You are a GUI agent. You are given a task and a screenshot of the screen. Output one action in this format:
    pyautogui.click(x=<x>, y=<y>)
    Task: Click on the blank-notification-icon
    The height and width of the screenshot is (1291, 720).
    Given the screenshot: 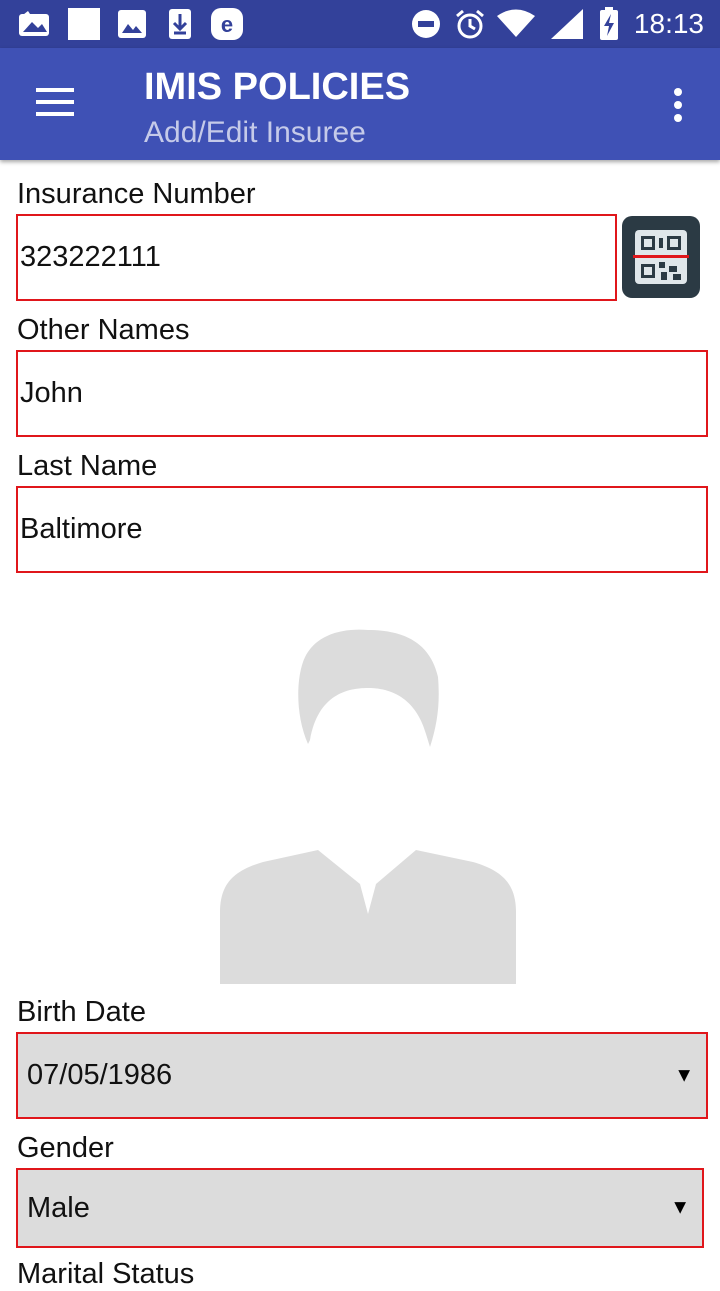 What is the action you would take?
    pyautogui.click(x=84, y=24)
    